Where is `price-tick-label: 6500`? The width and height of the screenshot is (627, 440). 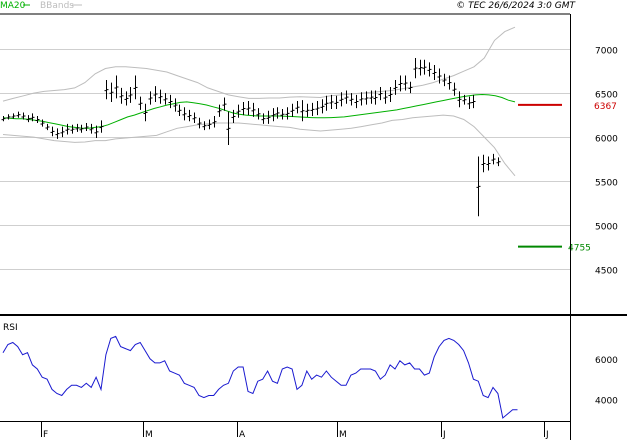 price-tick-label: 6500 is located at coordinates (606, 96).